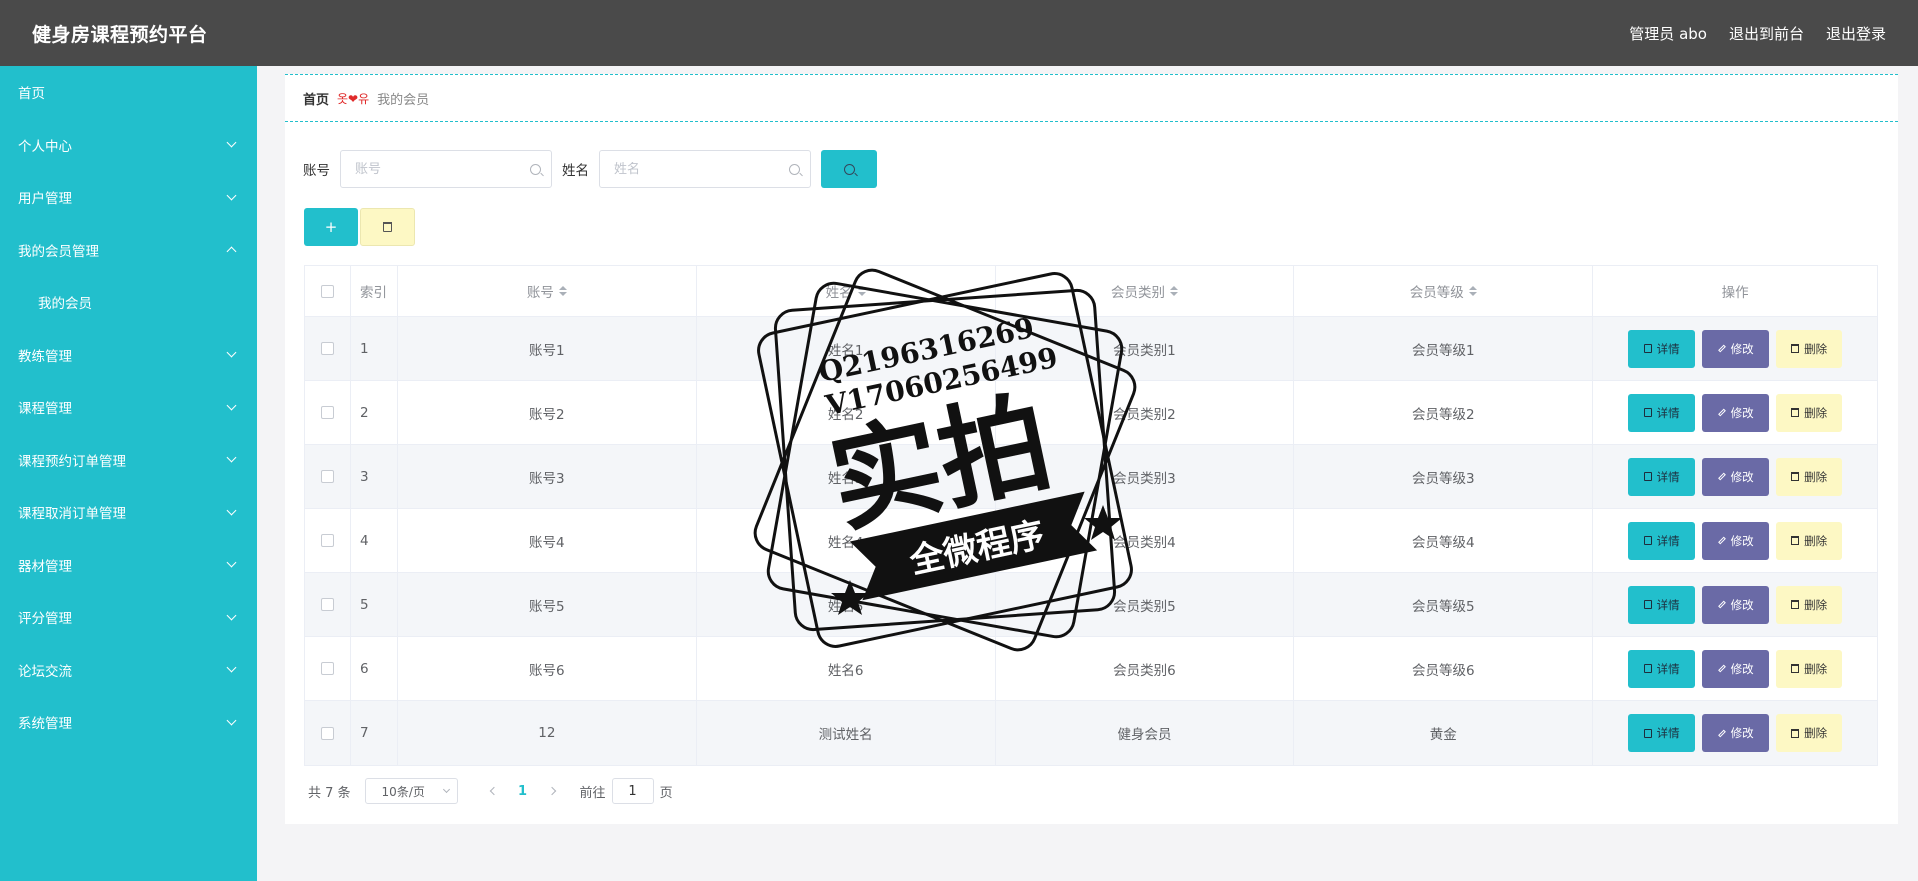 The width and height of the screenshot is (1918, 881). Describe the element at coordinates (547, 291) in the screenshot. I see `column-header-account: 账号` at that location.